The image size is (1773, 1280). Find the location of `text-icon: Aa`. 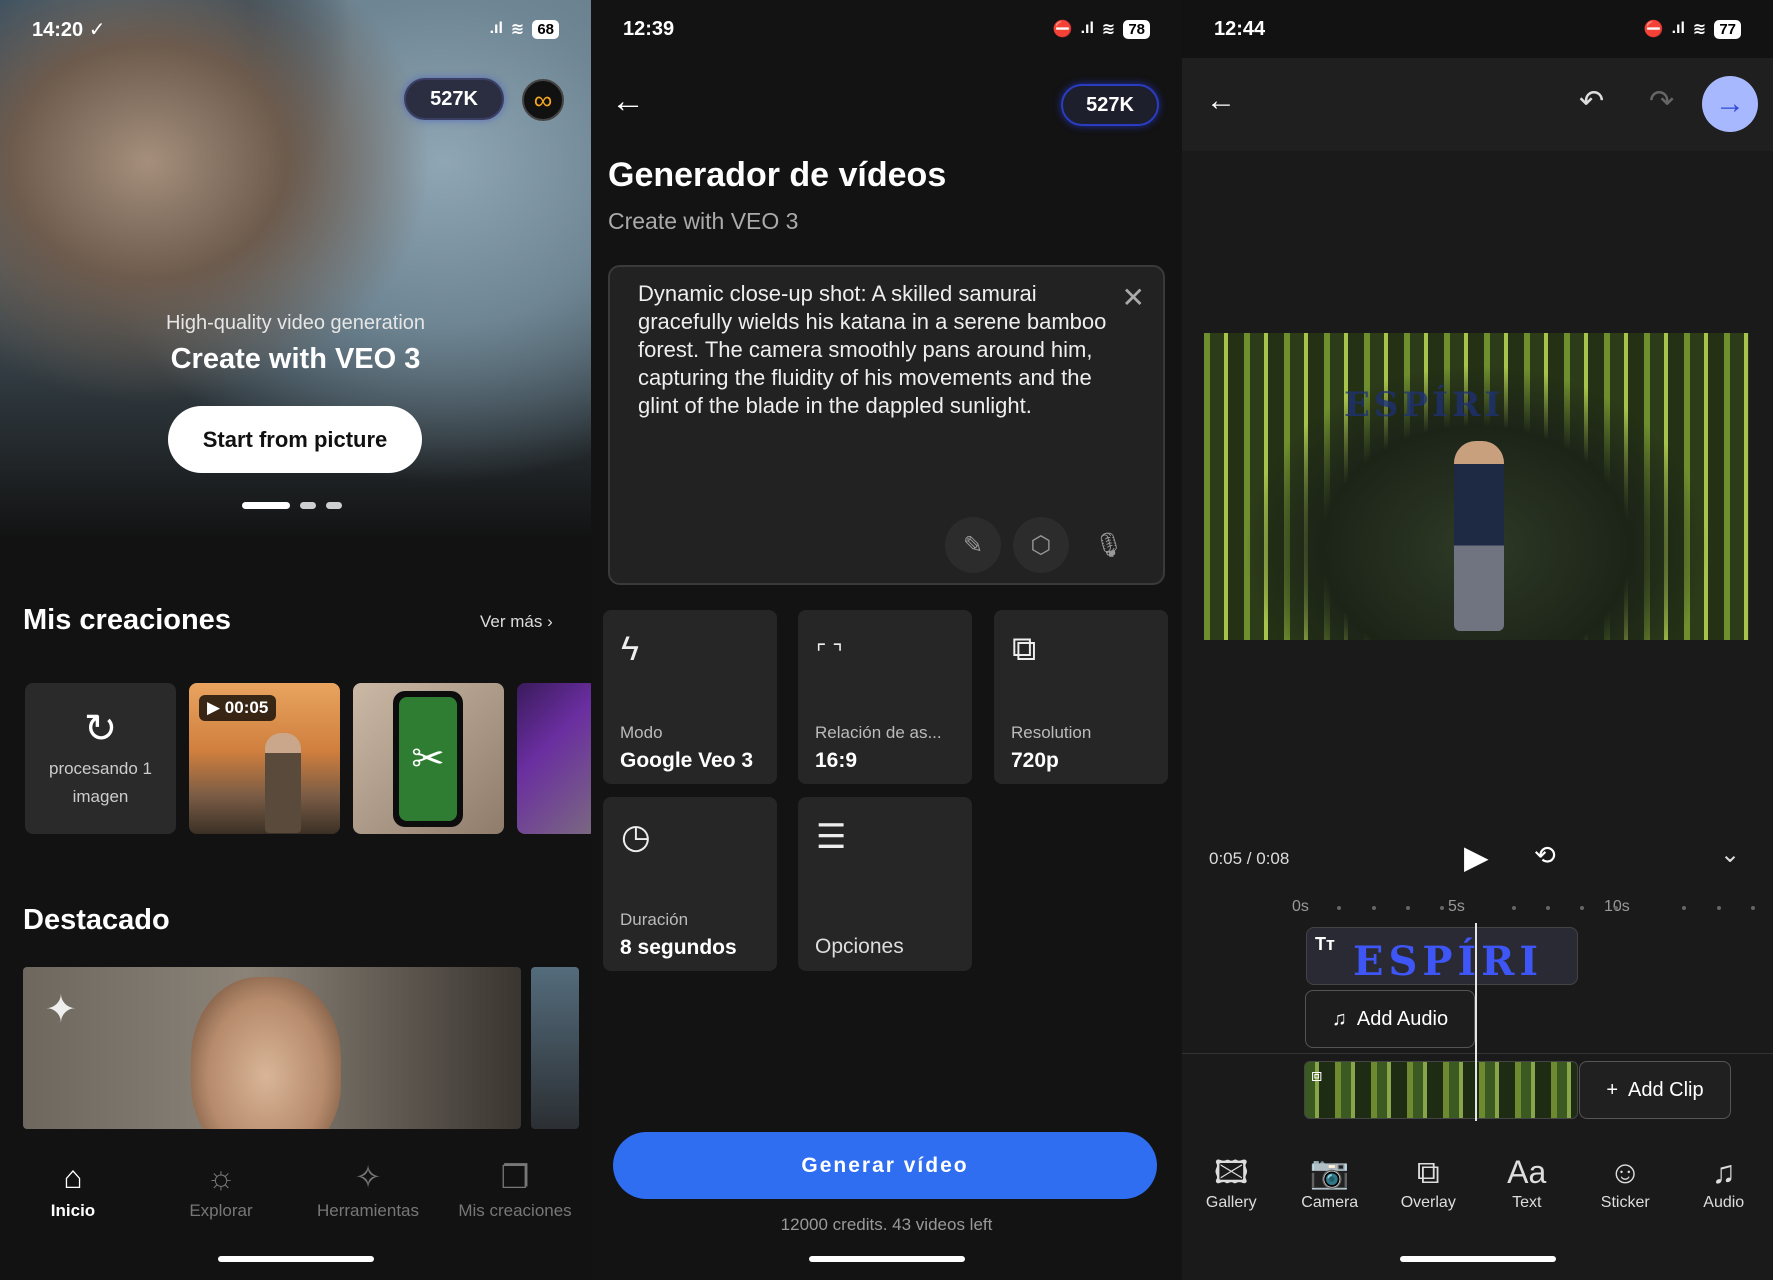

text-icon: Aa is located at coordinates (1527, 1172).